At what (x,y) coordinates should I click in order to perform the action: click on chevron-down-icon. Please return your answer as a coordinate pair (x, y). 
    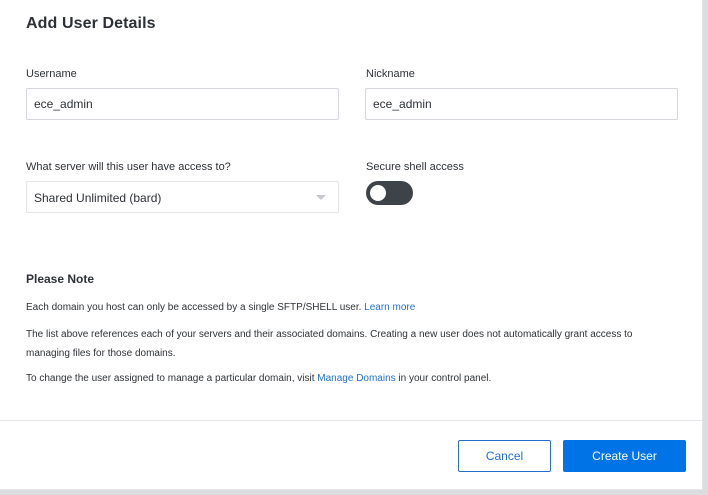
    Looking at the image, I should click on (321, 197).